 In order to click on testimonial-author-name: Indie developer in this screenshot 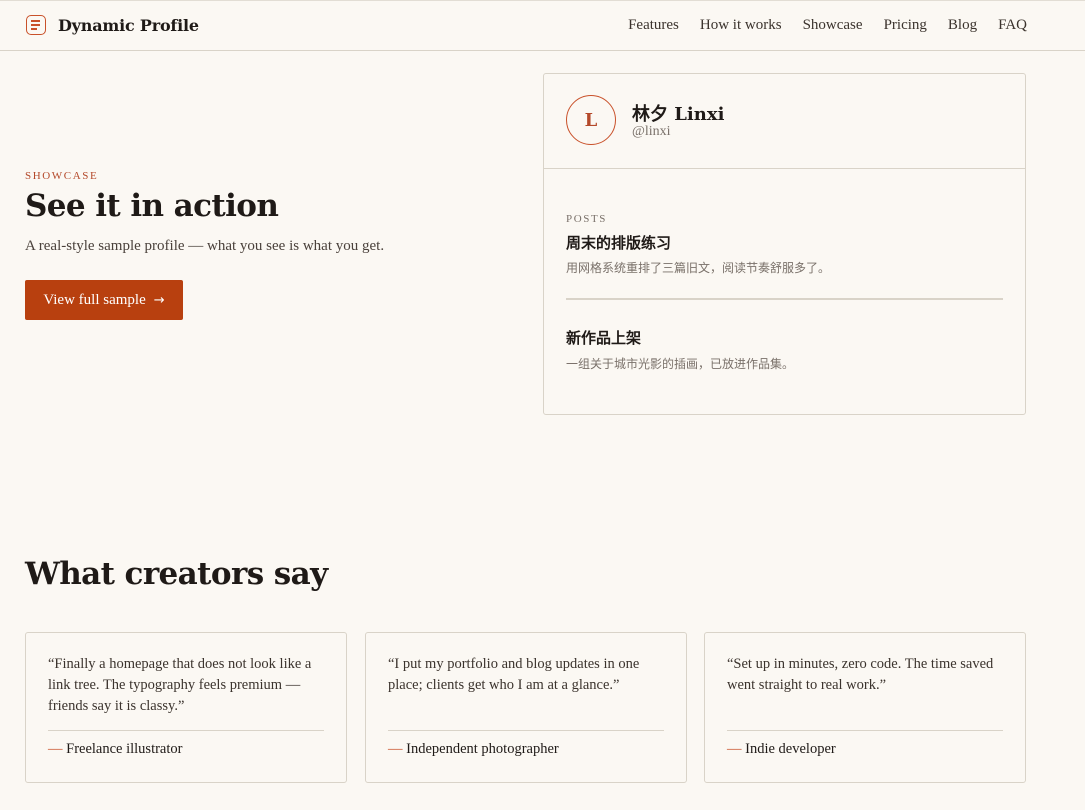, I will do `click(790, 749)`.